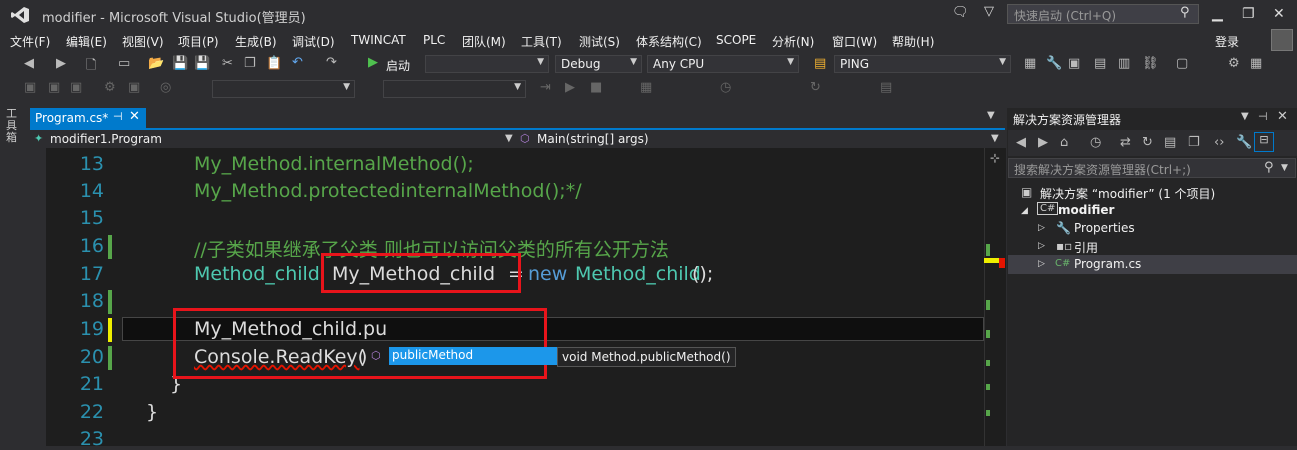 This screenshot has width=1297, height=450. What do you see at coordinates (1086, 210) in the screenshot?
I see `tree-item-project: modifier` at bounding box center [1086, 210].